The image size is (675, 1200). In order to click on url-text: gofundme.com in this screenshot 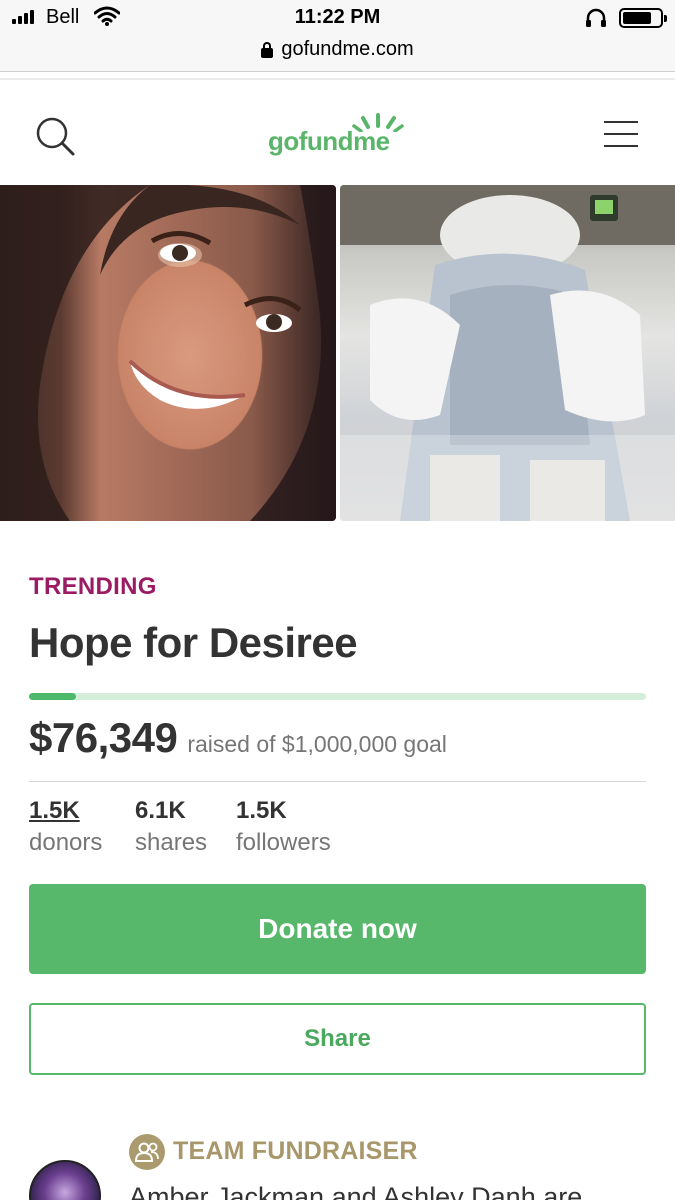, I will do `click(347, 49)`.